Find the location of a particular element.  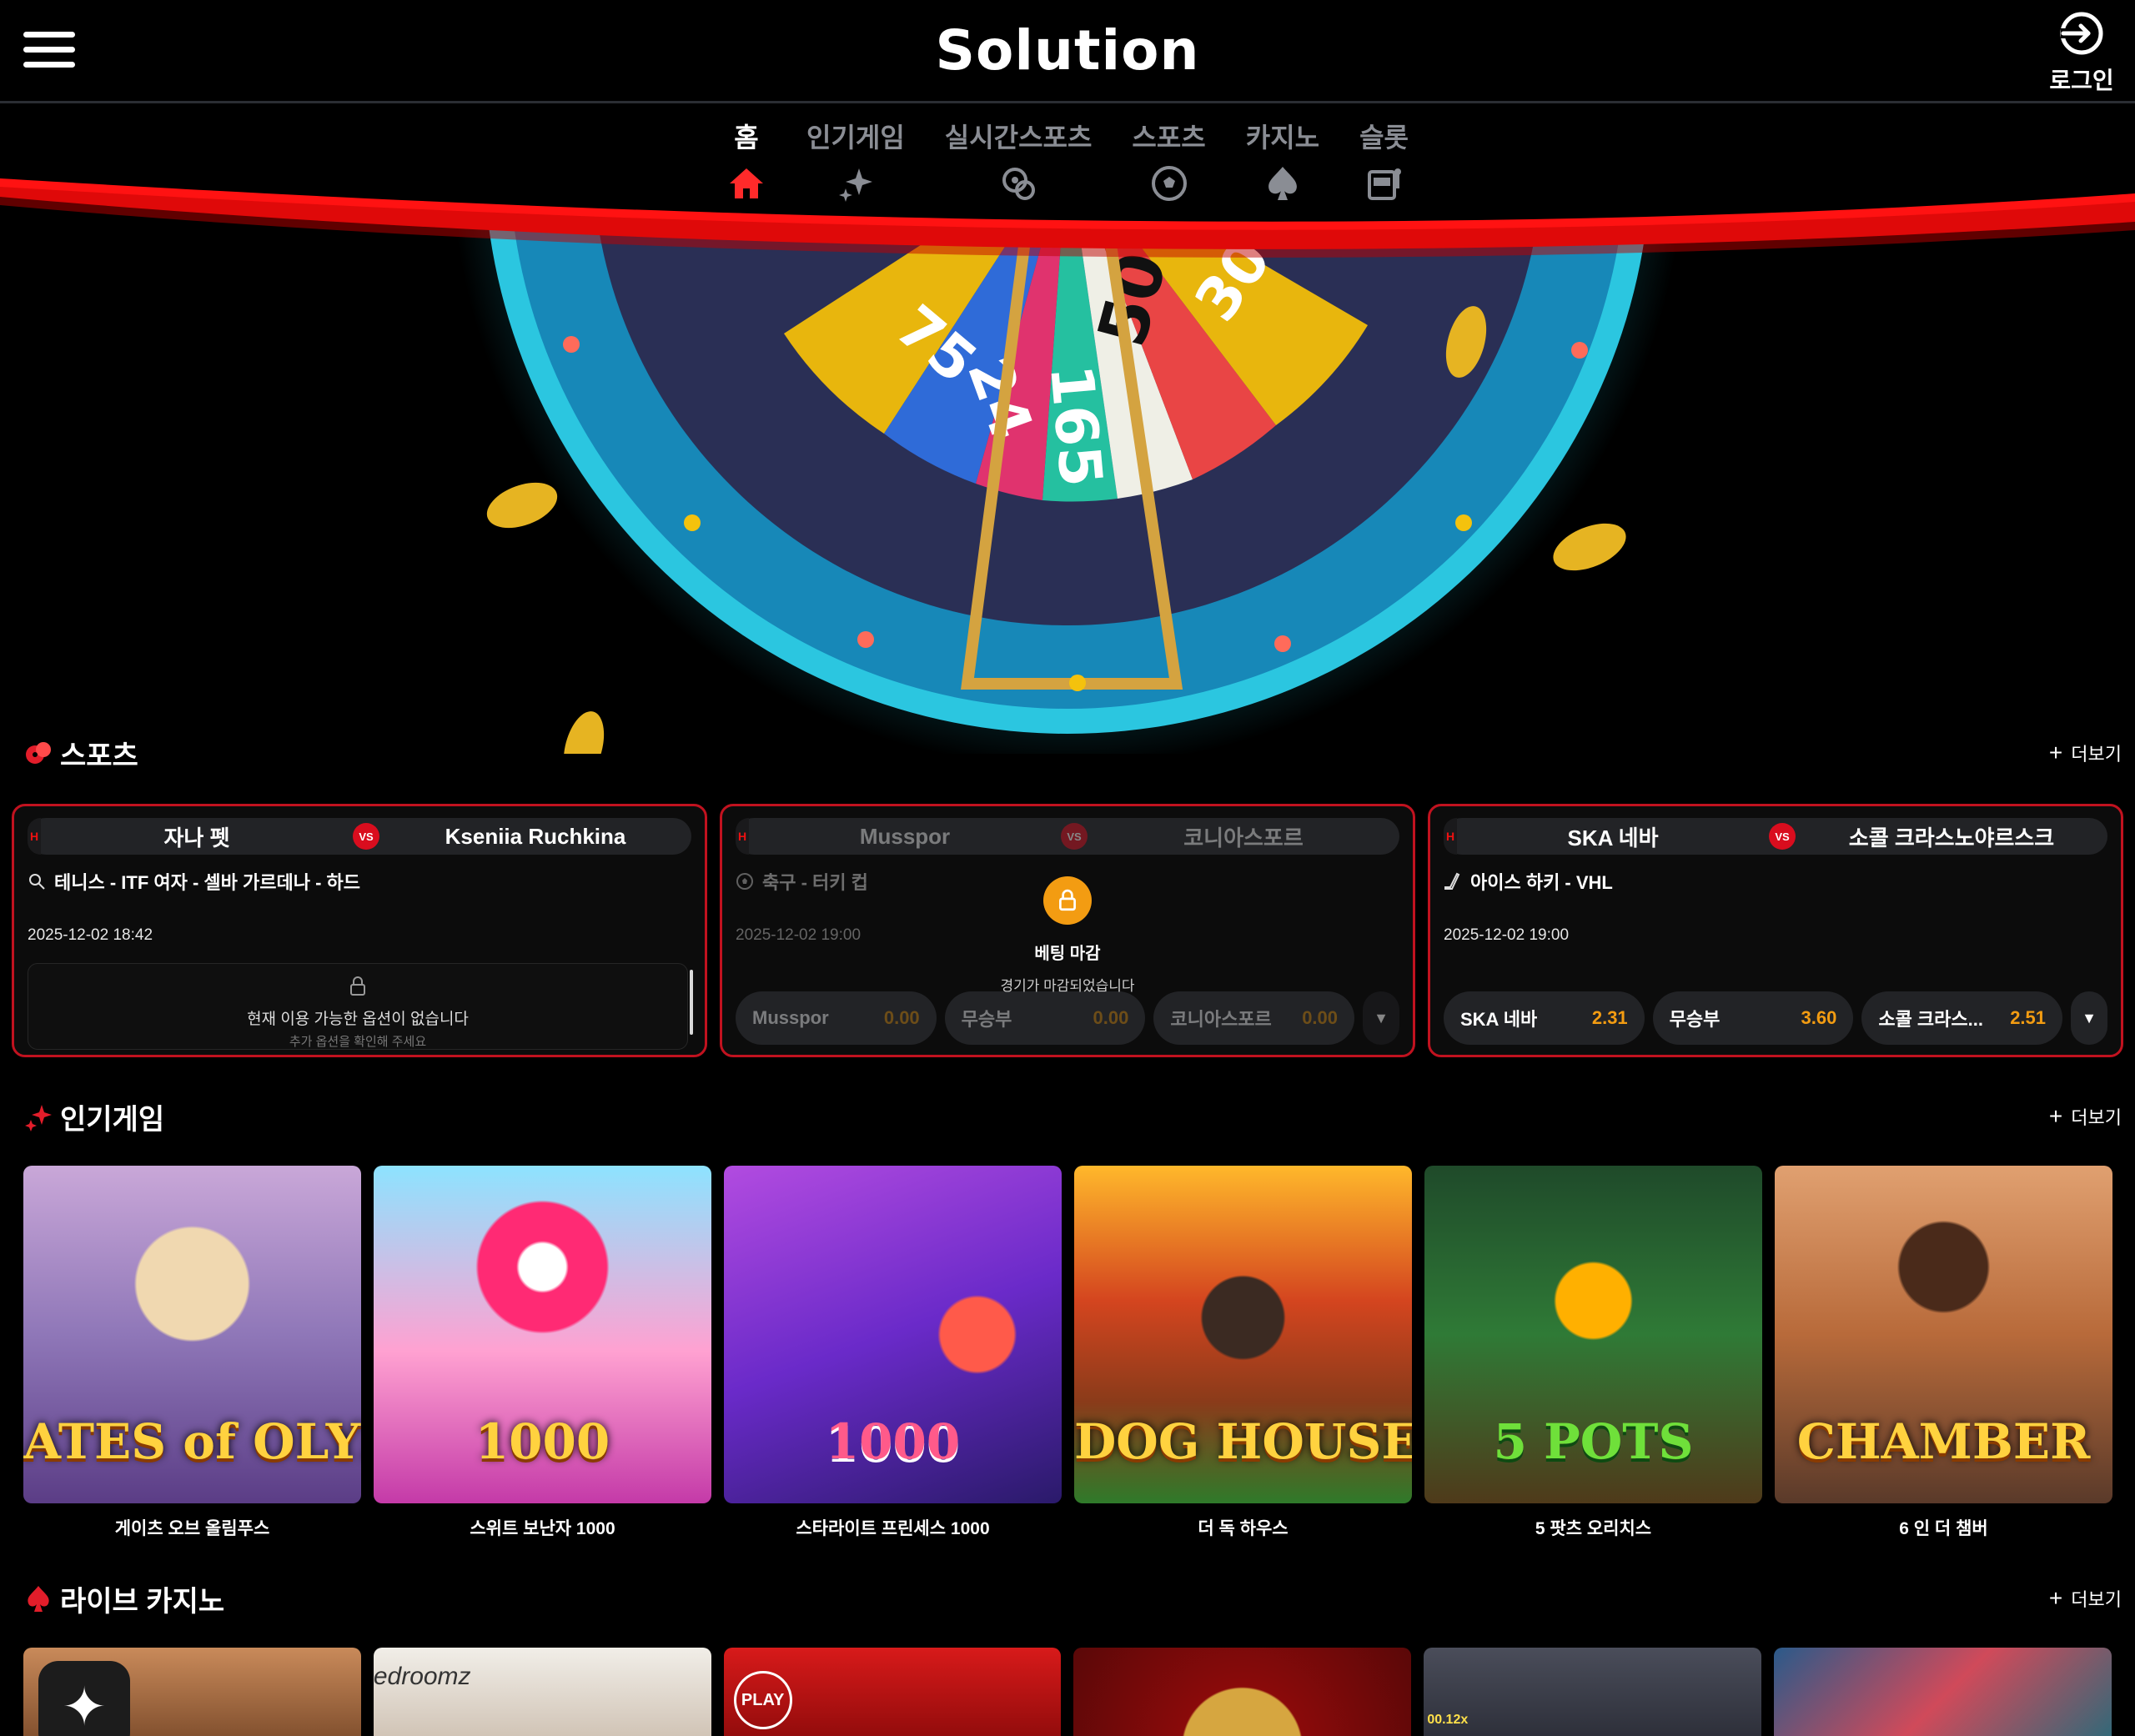

slot-machine-icon is located at coordinates (1384, 184).